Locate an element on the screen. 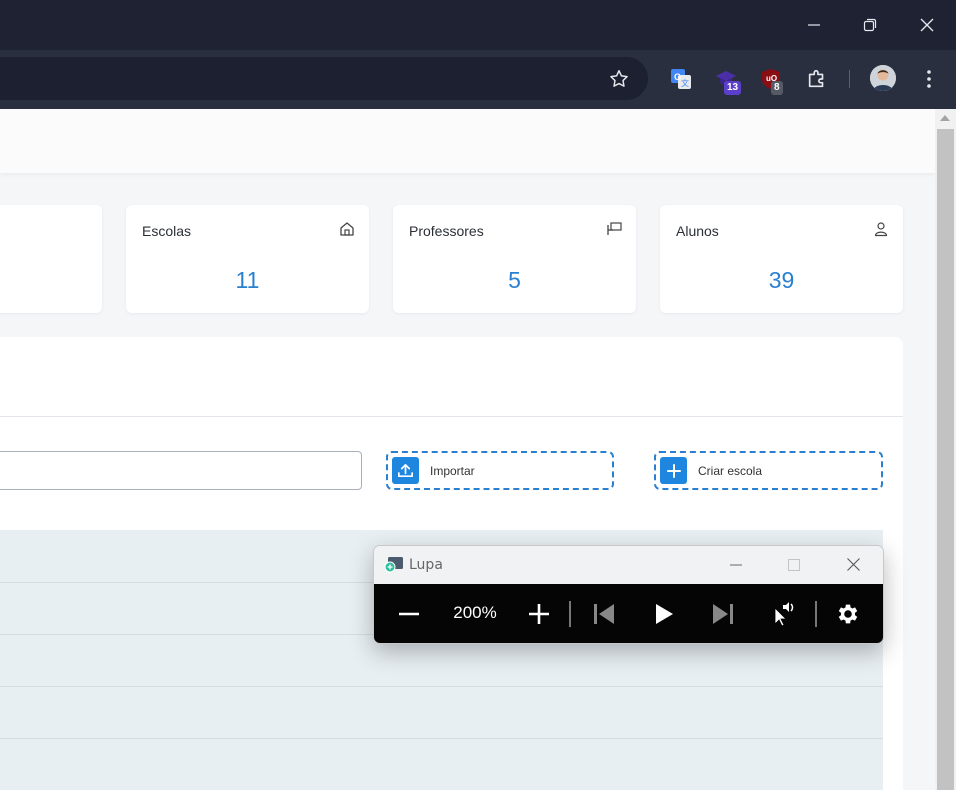  stat-card-title: Professores is located at coordinates (446, 231).